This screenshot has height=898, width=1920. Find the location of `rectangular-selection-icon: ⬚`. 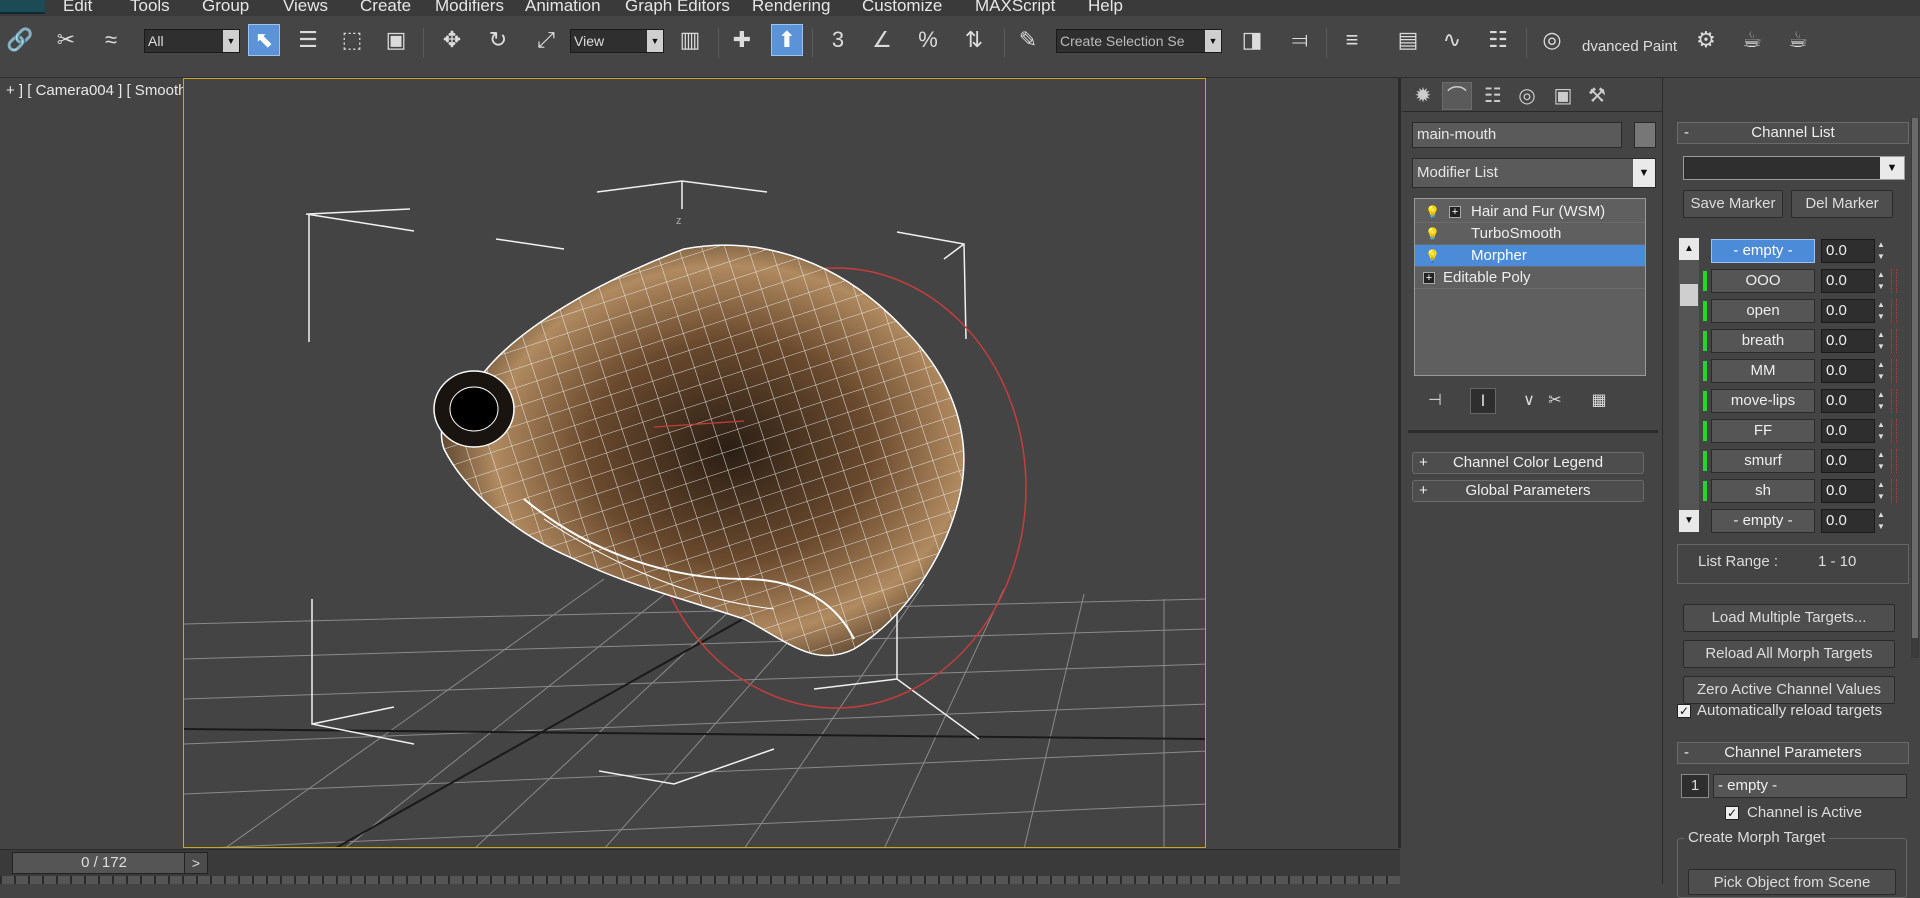

rectangular-selection-icon: ⬚ is located at coordinates (352, 40).